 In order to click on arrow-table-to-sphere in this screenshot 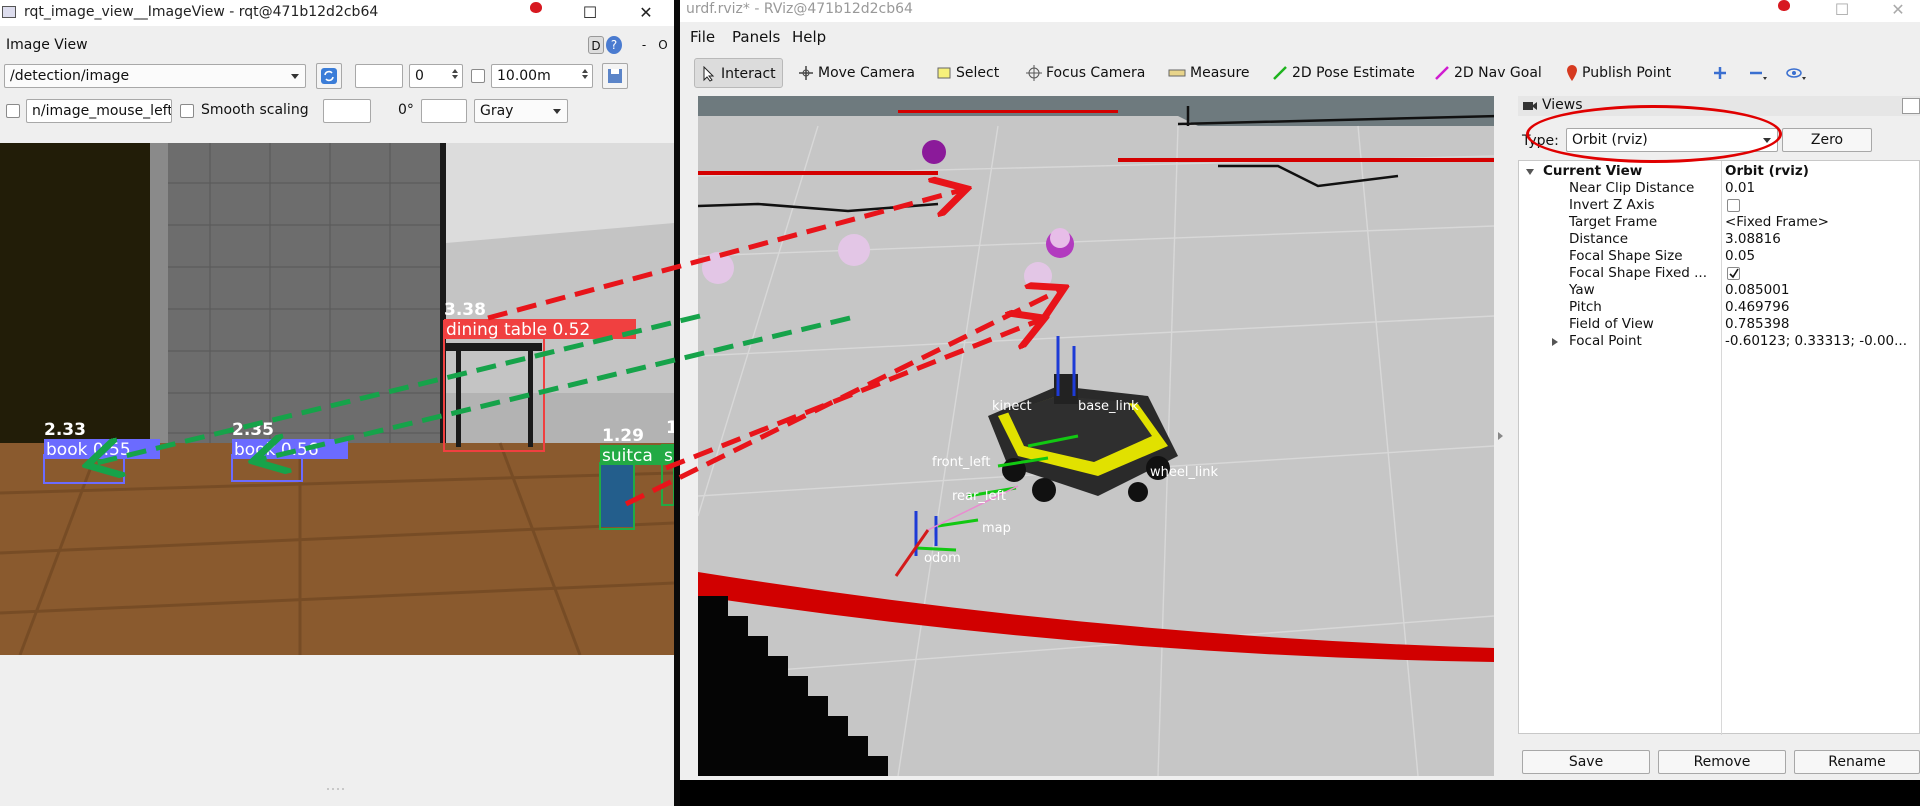, I will do `click(724, 255)`.